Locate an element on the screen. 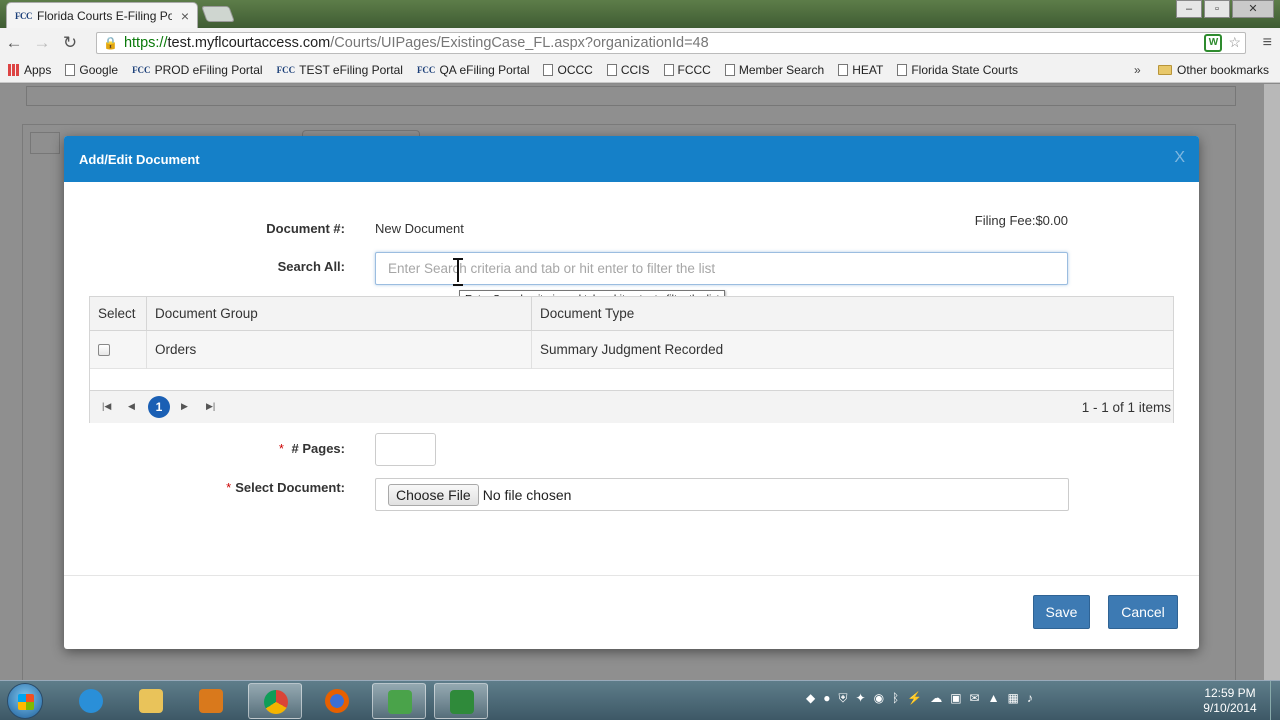  taskbar-chrome is located at coordinates (275, 701).